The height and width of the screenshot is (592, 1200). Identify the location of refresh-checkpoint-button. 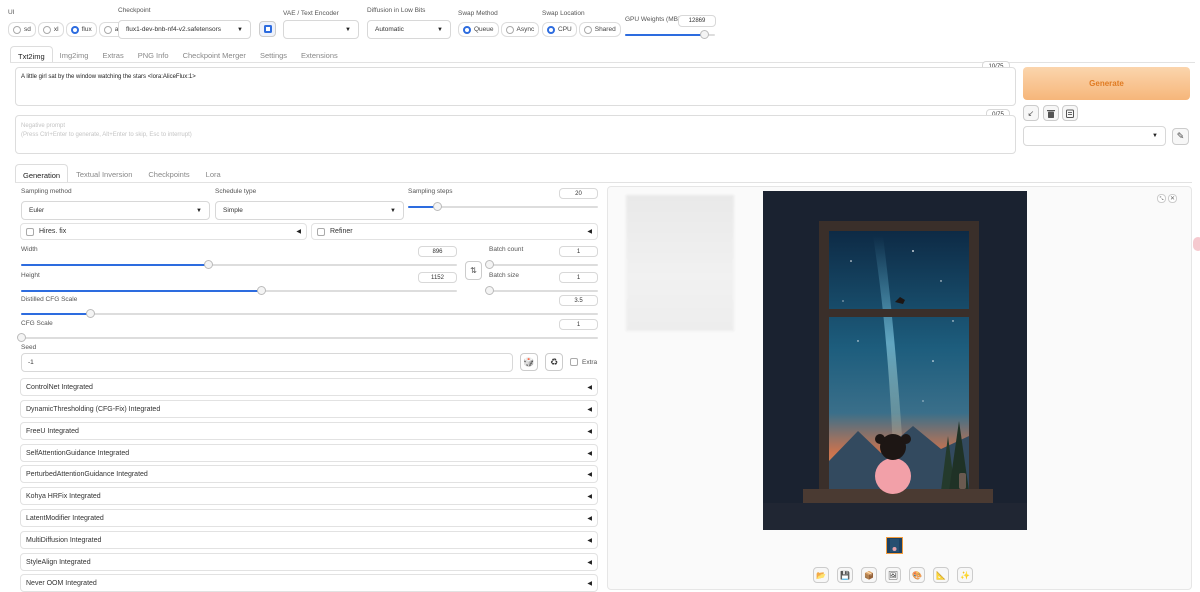
(267, 29).